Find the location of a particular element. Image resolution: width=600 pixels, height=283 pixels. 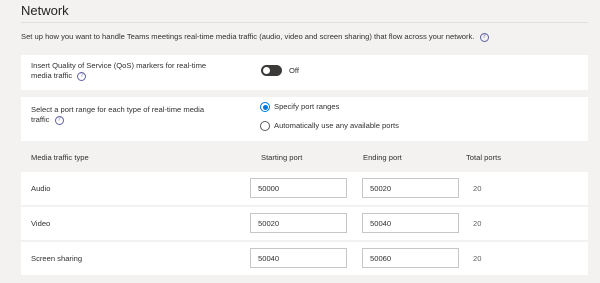

qos-label-line2-text: media traffic is located at coordinates (52, 75).